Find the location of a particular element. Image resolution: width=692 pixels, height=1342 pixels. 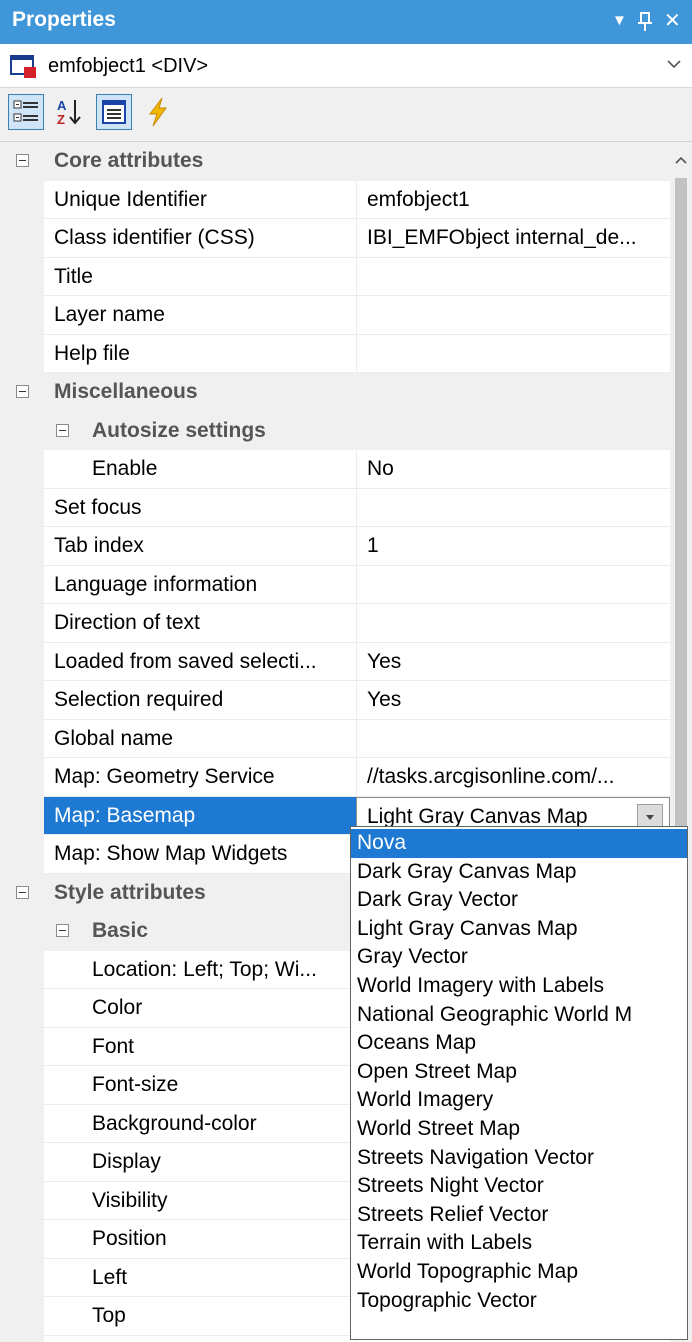

property-row: Selection required Yes is located at coordinates (335, 700).